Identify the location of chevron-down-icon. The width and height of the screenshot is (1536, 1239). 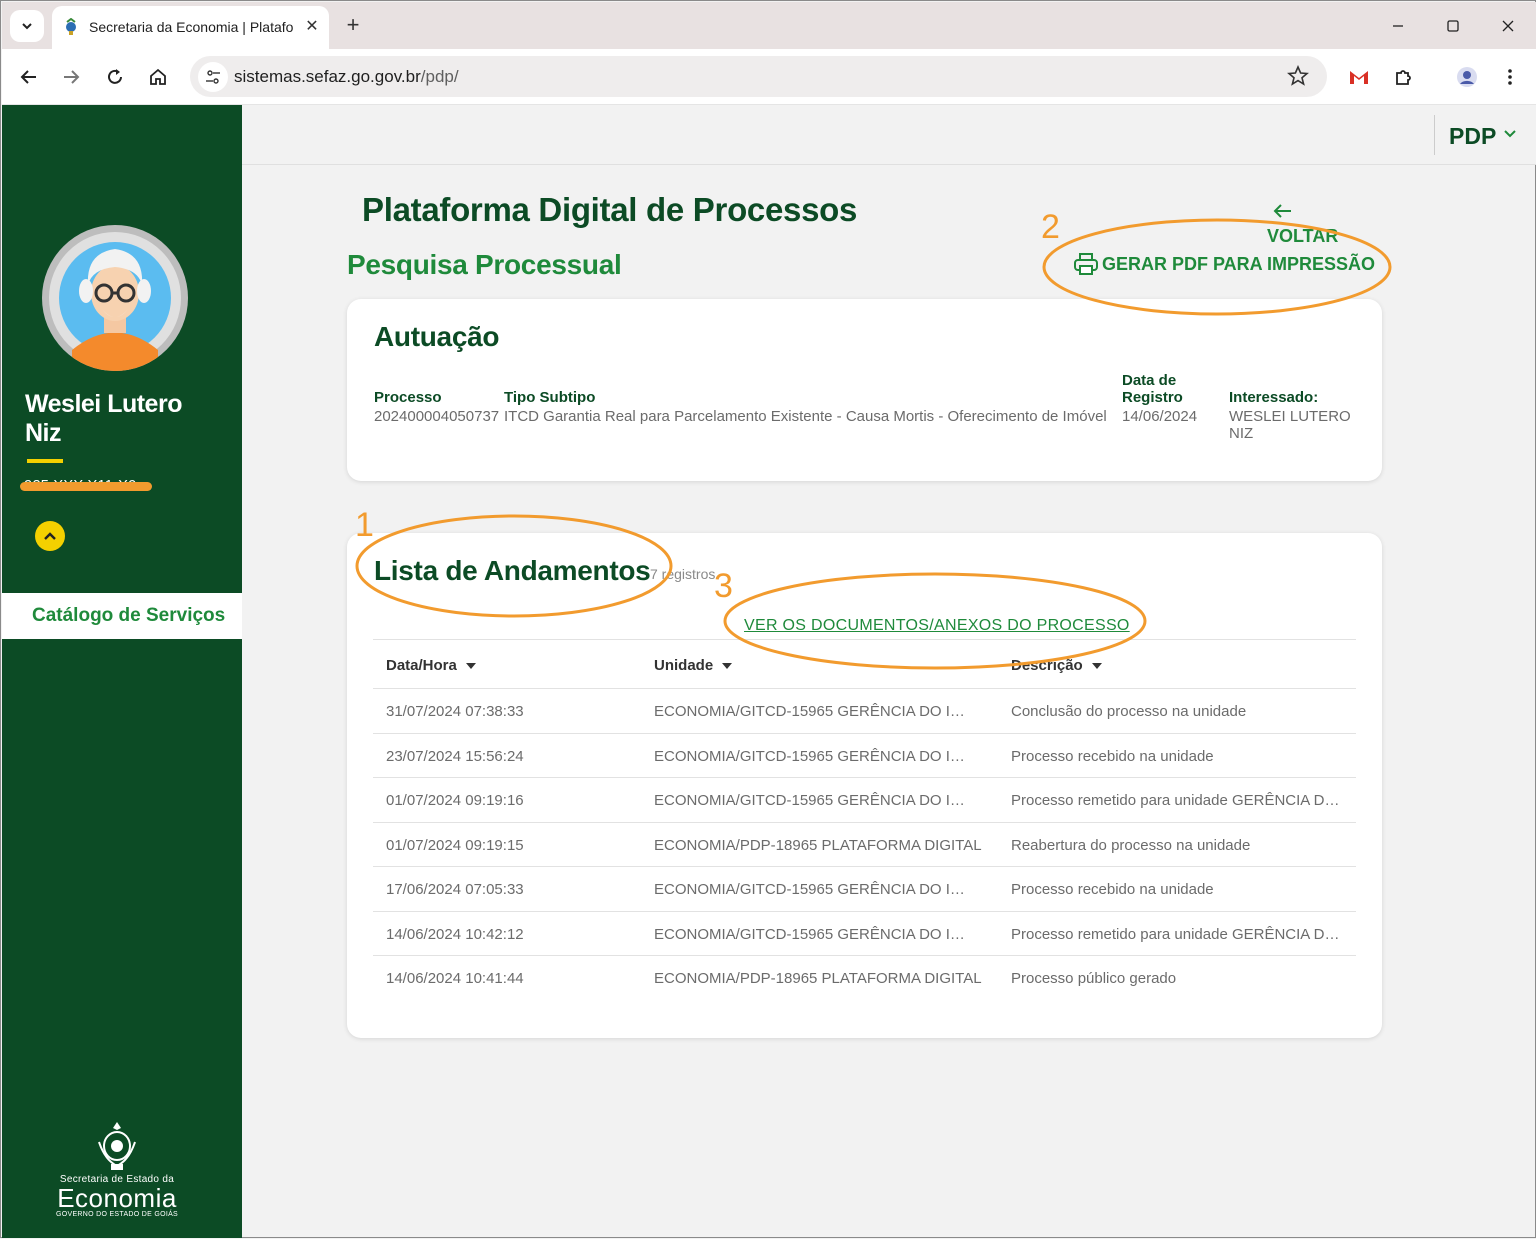
(27, 26).